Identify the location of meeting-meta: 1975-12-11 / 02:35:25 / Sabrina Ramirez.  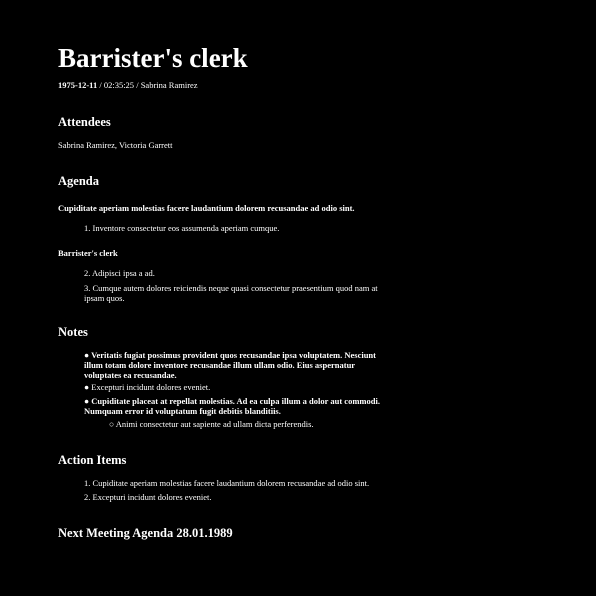
(128, 85).